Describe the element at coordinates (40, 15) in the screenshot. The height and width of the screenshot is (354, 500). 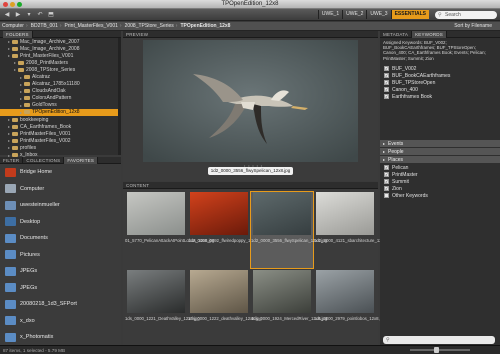
I see `rotate-left-button: ↶` at that location.